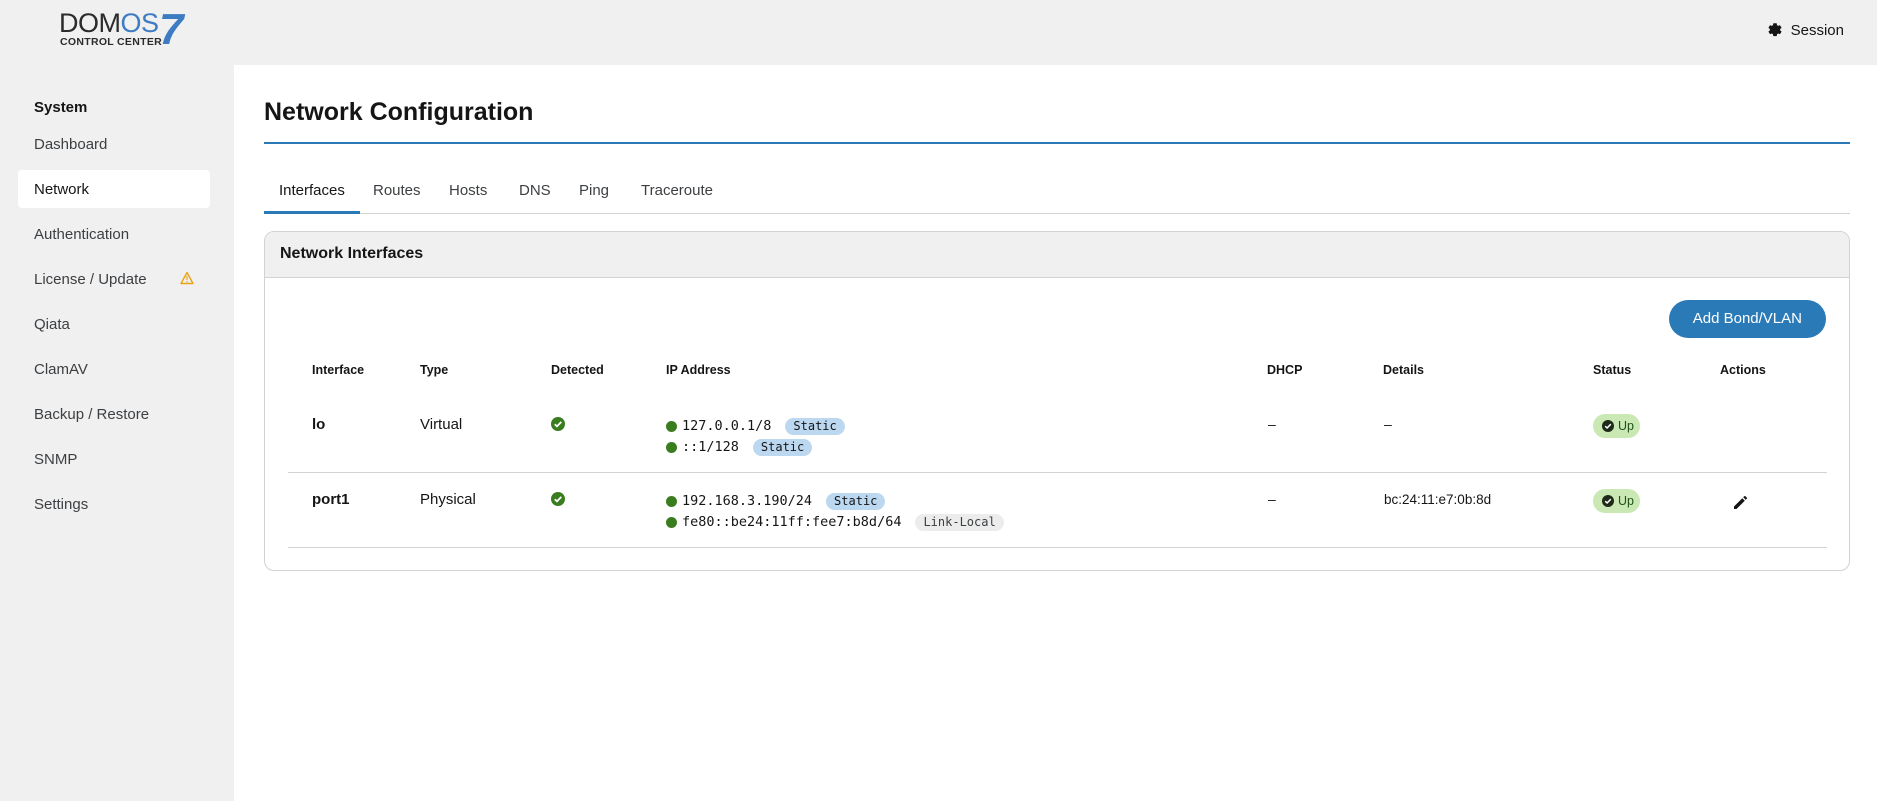 This screenshot has height=801, width=1877. Describe the element at coordinates (959, 522) in the screenshot. I see `ip-tag-badge: Link-Local` at that location.